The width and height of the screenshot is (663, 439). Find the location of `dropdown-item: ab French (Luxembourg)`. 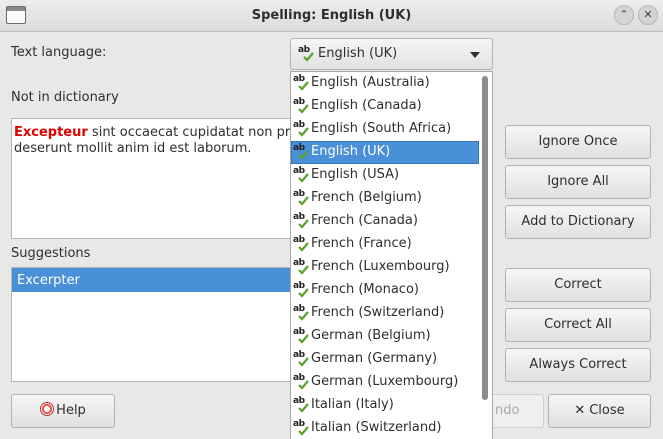

dropdown-item: ab French (Luxembourg) is located at coordinates (385, 267).